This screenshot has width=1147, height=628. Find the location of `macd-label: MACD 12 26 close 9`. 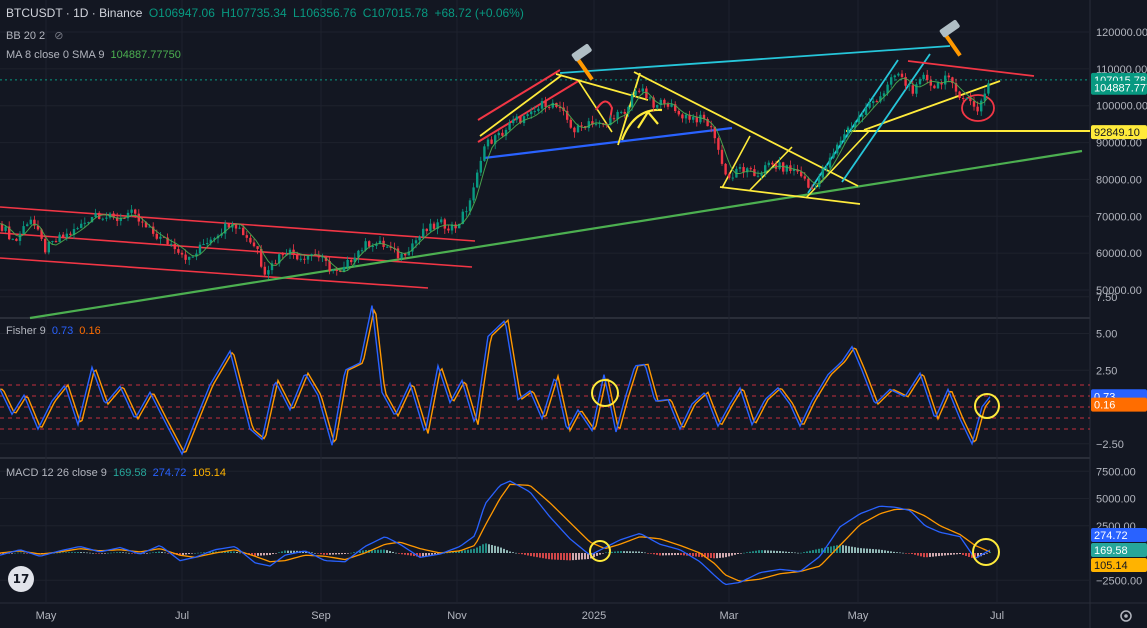

macd-label: MACD 12 26 close 9 is located at coordinates (56, 473).